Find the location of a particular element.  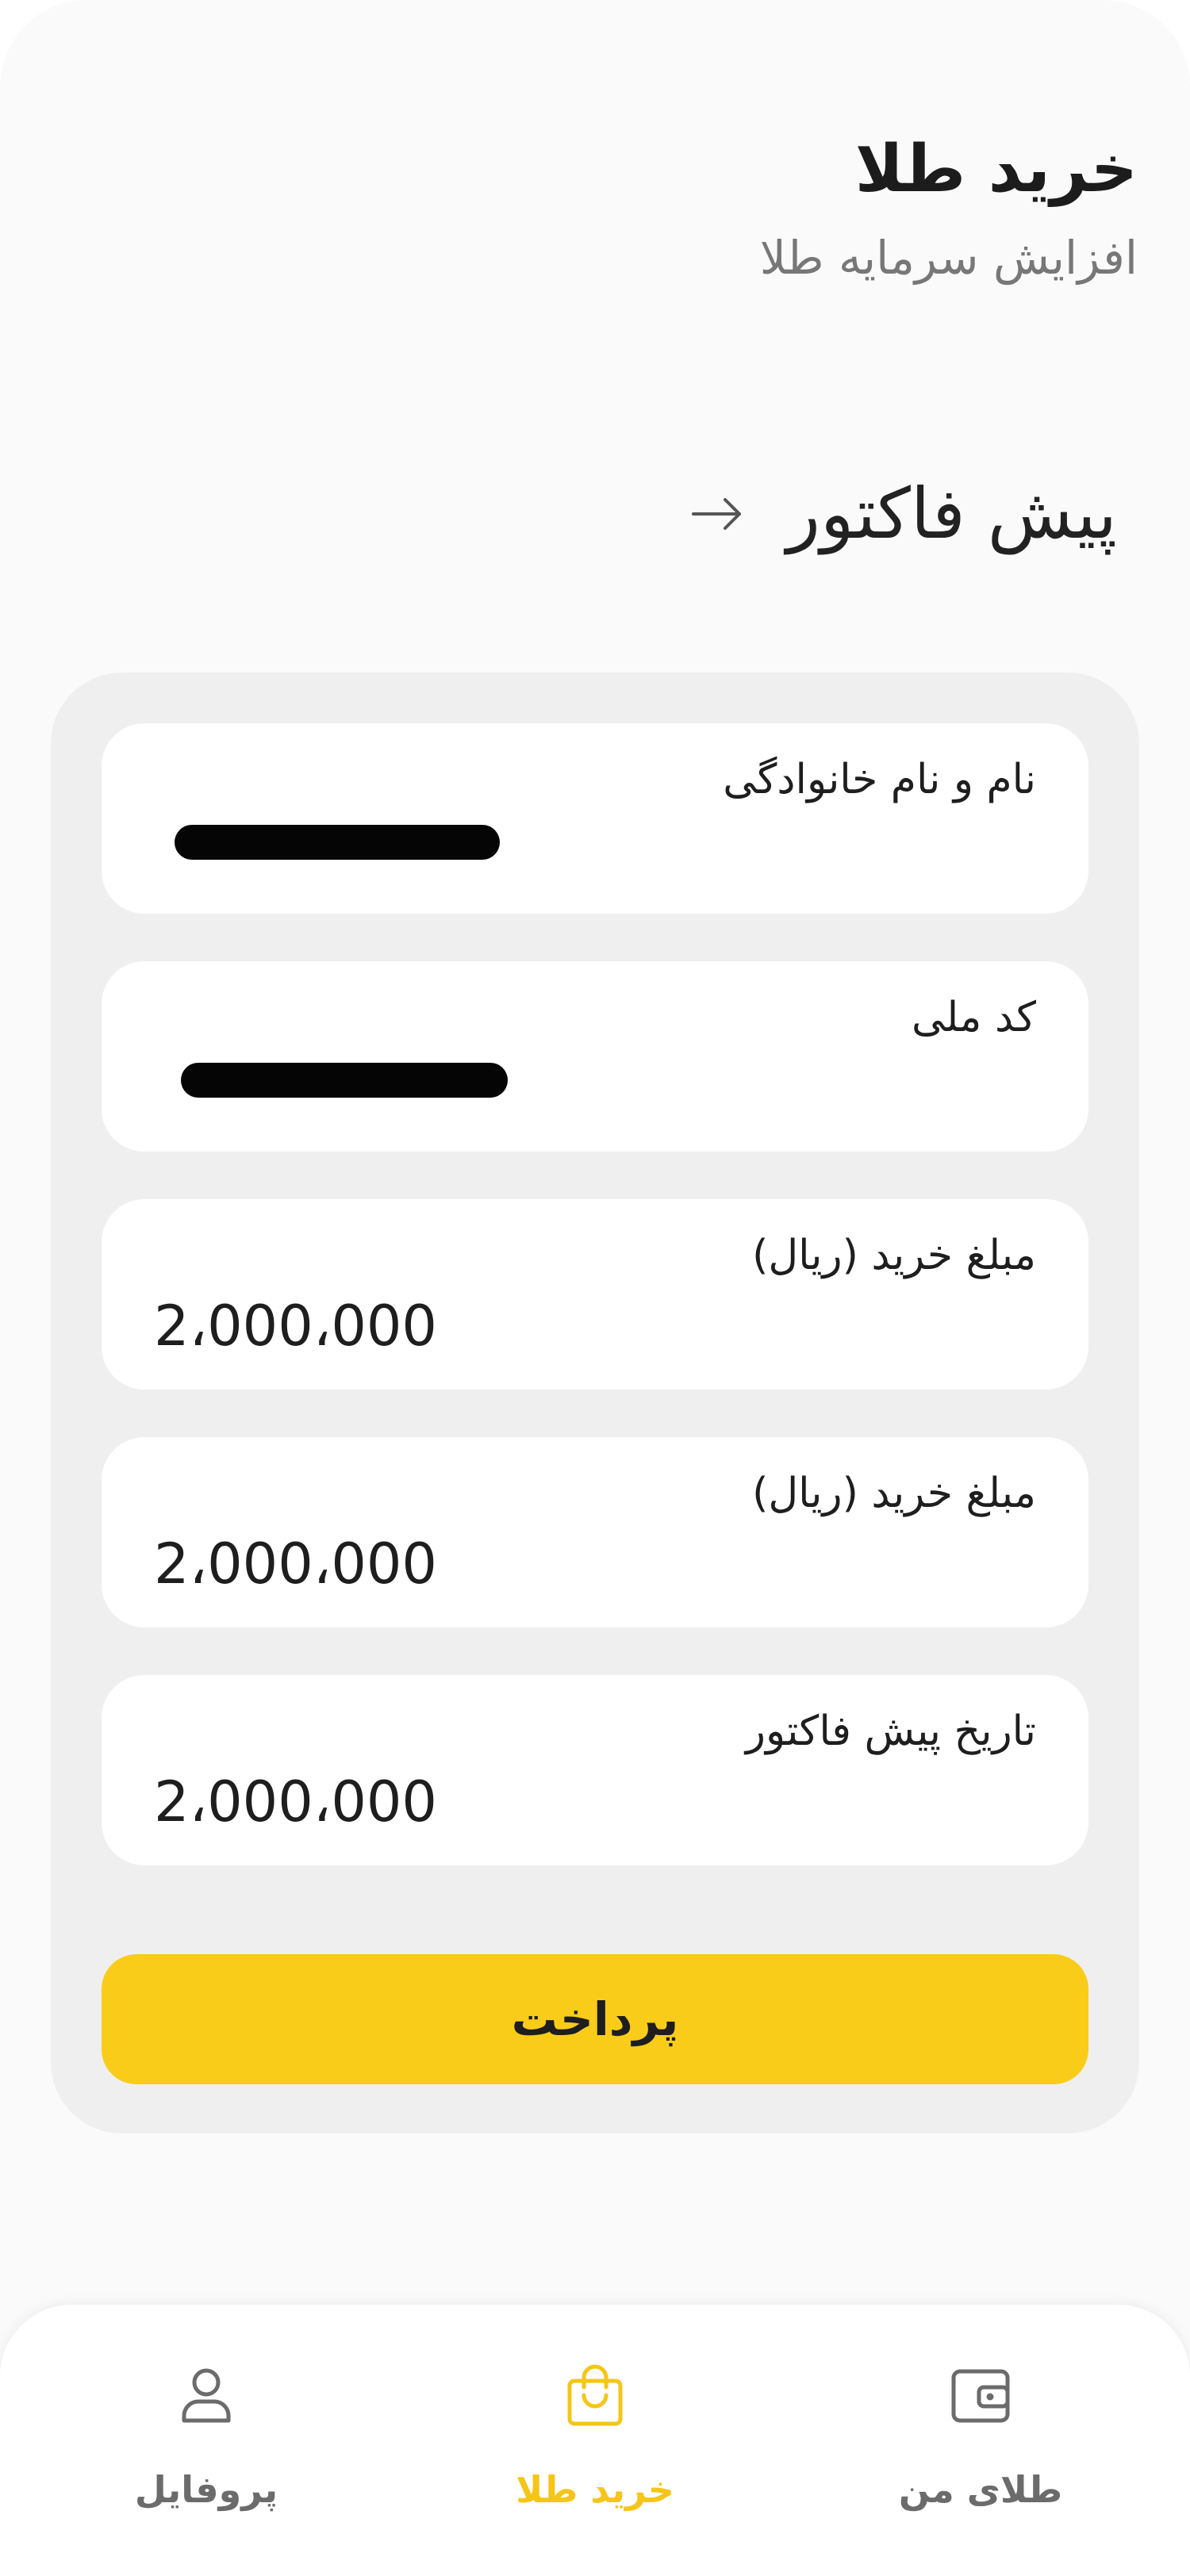

full-name-field: نام و نام خانوادگی is located at coordinates (595, 818).